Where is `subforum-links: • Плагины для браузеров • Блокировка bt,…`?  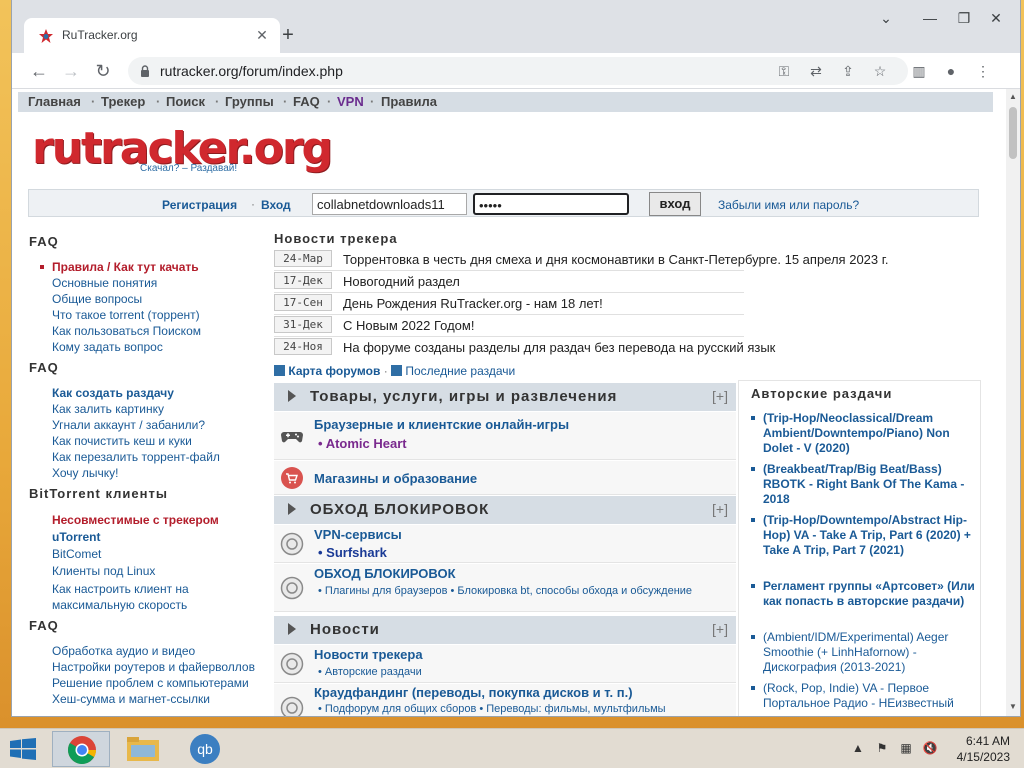 subforum-links: • Плагины для браузеров • Блокировка bt,… is located at coordinates (508, 591).